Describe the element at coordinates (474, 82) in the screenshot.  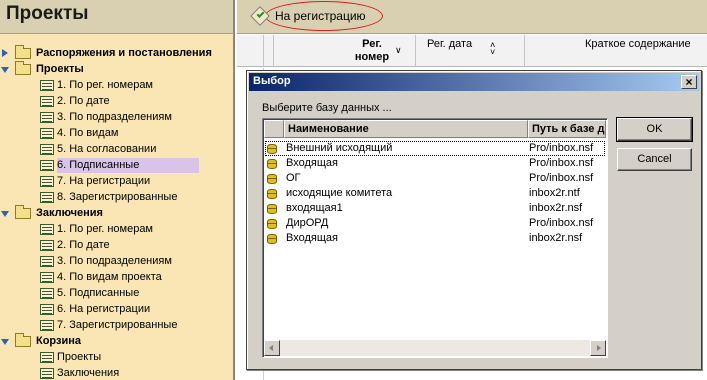
I see `dialog-titlebar: Выбор ×` at that location.